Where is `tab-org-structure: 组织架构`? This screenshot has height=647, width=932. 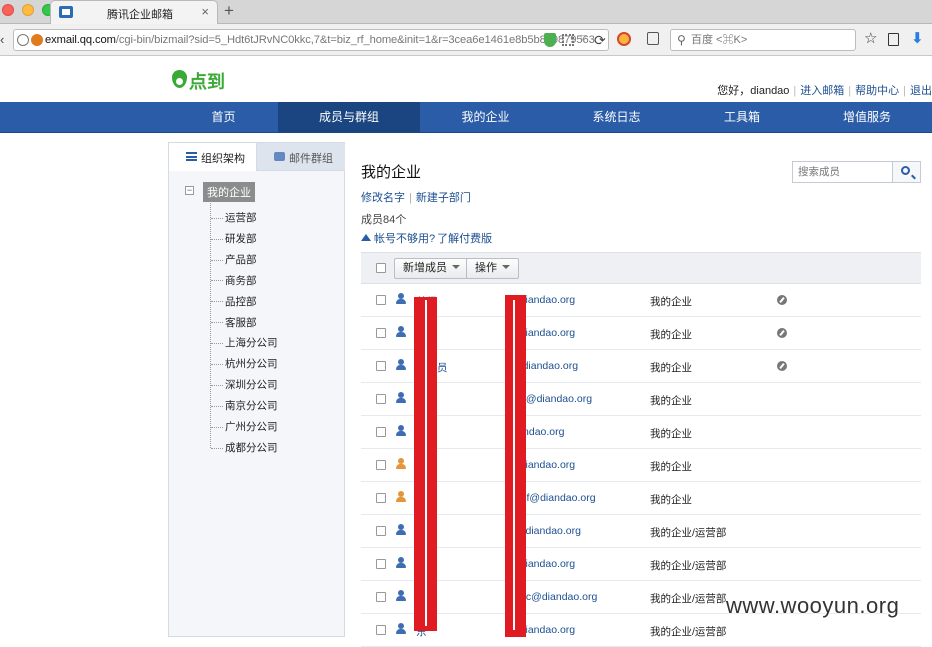
tab-org-structure: 组织架构 is located at coordinates (213, 157).